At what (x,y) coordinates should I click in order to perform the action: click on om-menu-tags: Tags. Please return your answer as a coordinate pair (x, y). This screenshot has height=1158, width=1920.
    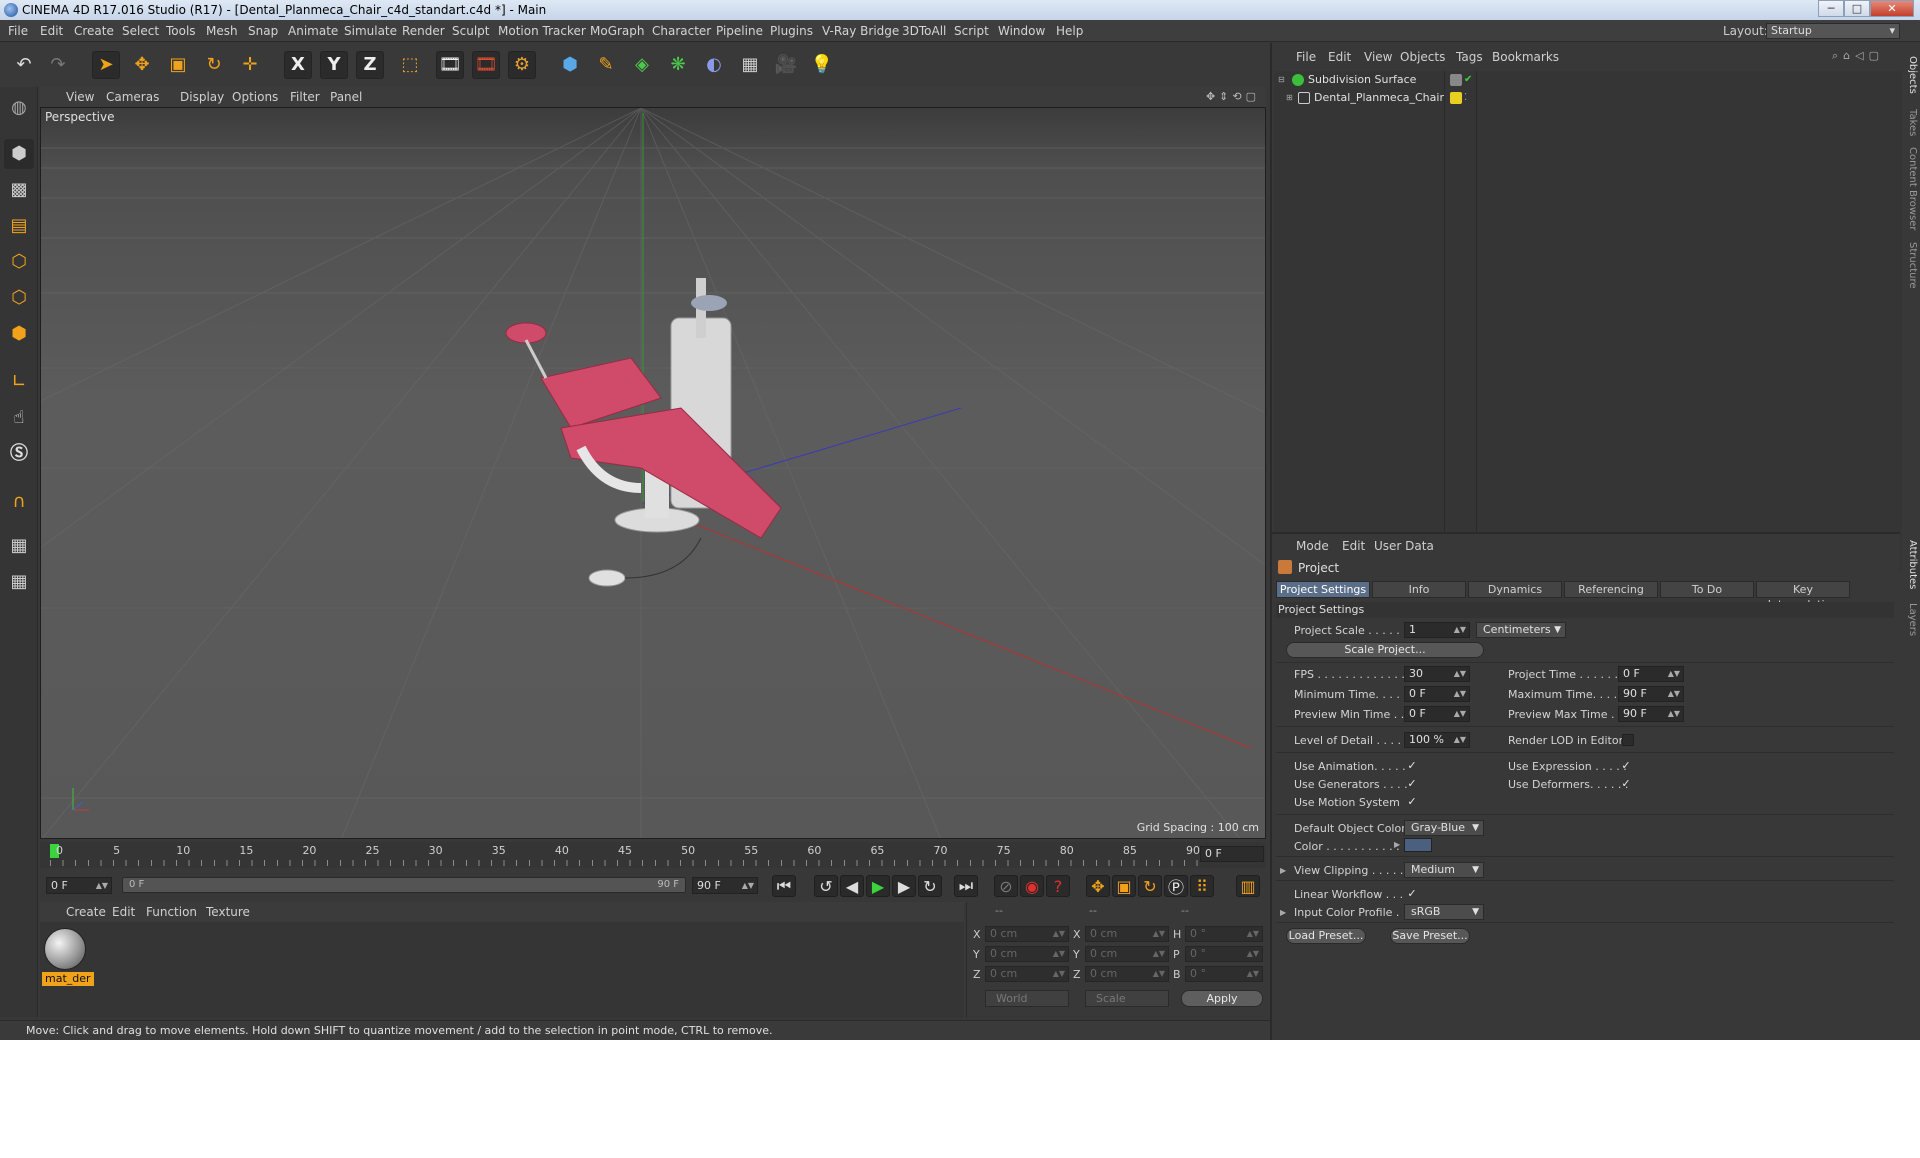
    Looking at the image, I should click on (1469, 57).